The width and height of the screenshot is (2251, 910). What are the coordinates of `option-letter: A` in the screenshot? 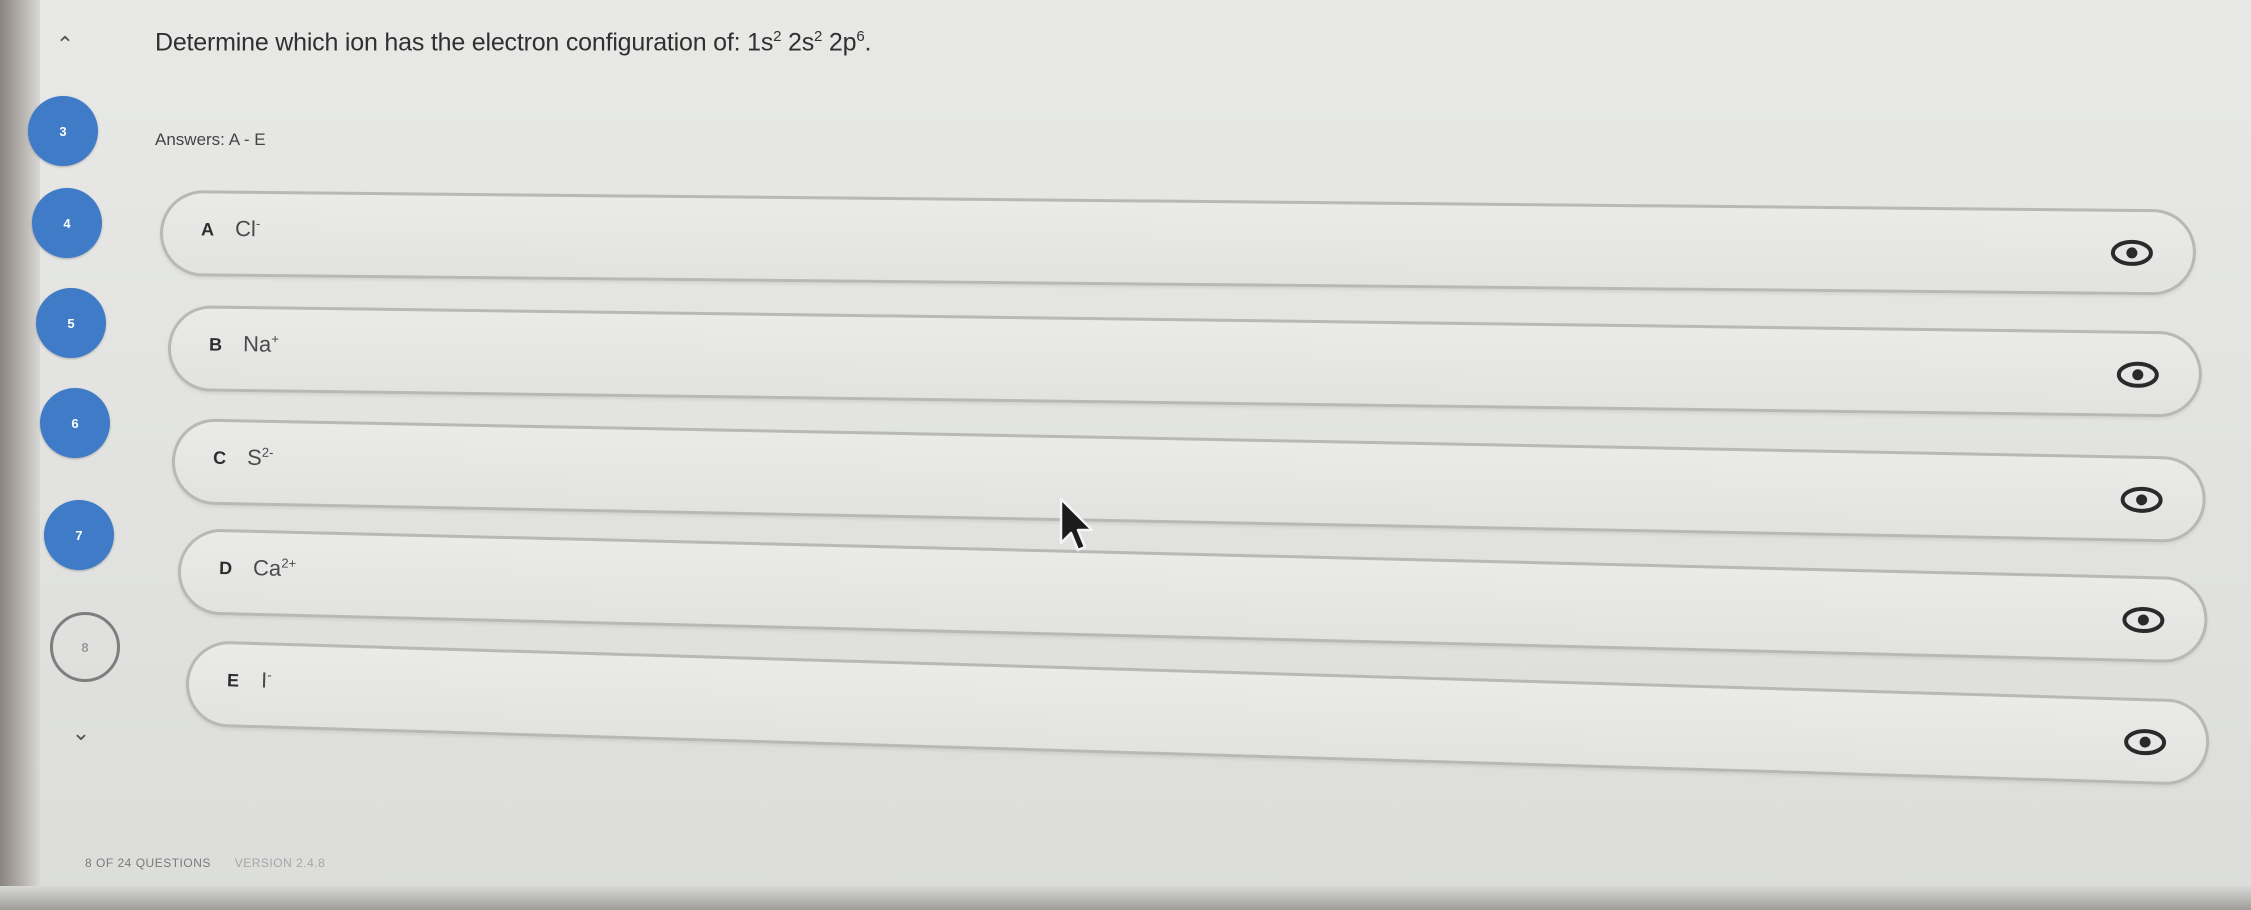 It's located at (207, 229).